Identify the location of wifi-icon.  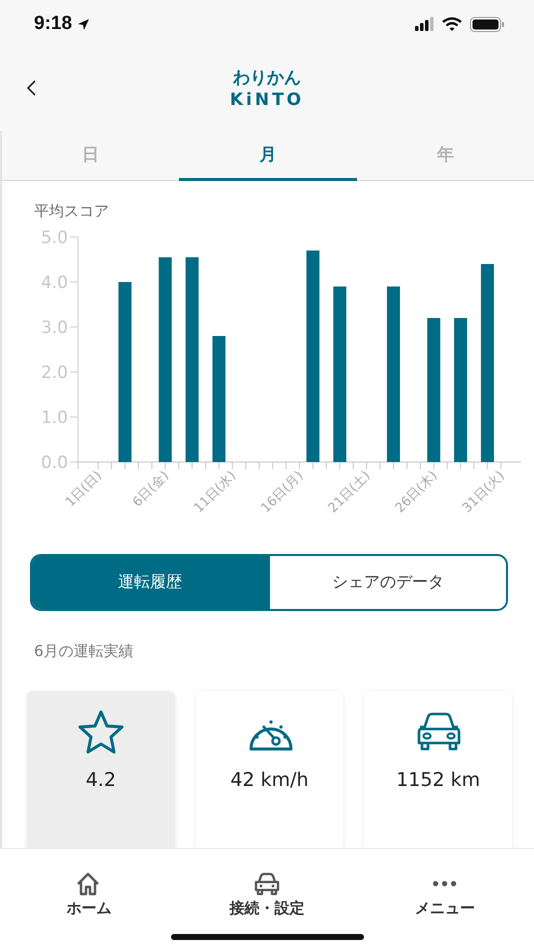
(452, 24).